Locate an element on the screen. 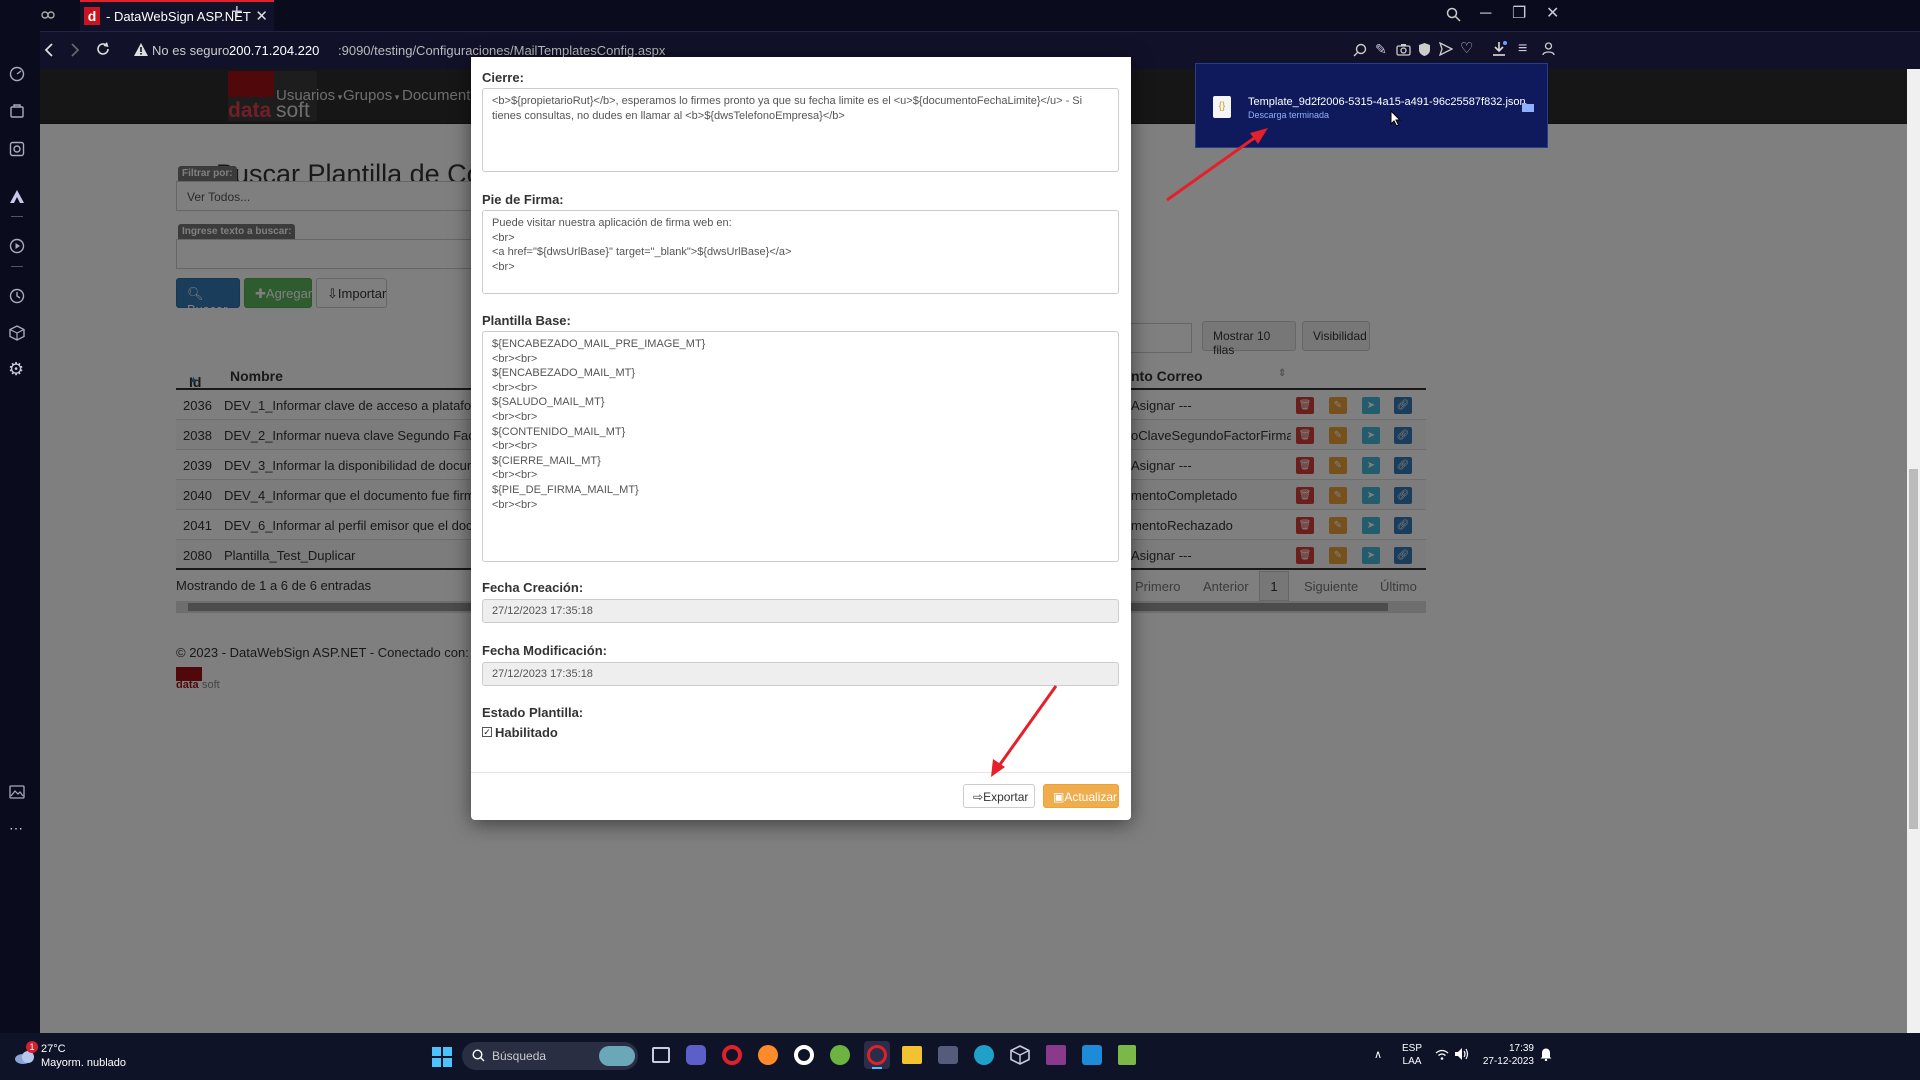 This screenshot has height=1080, width=1920. volume-icon is located at coordinates (1462, 1054).